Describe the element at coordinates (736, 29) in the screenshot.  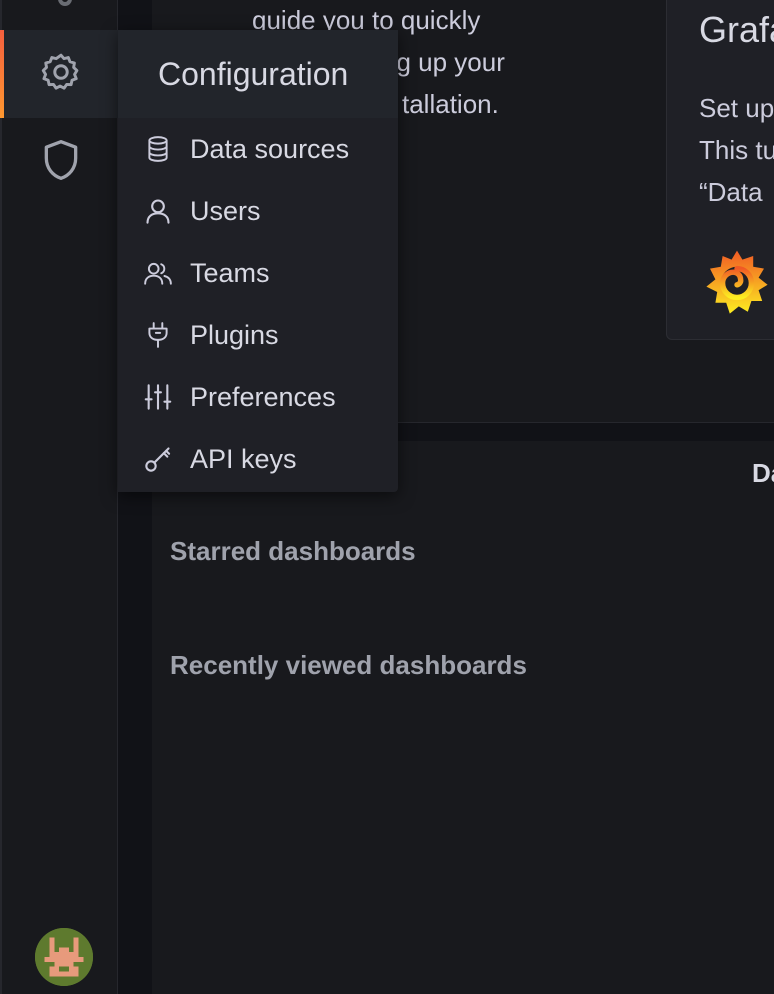
I see `card-title: Grafa` at that location.